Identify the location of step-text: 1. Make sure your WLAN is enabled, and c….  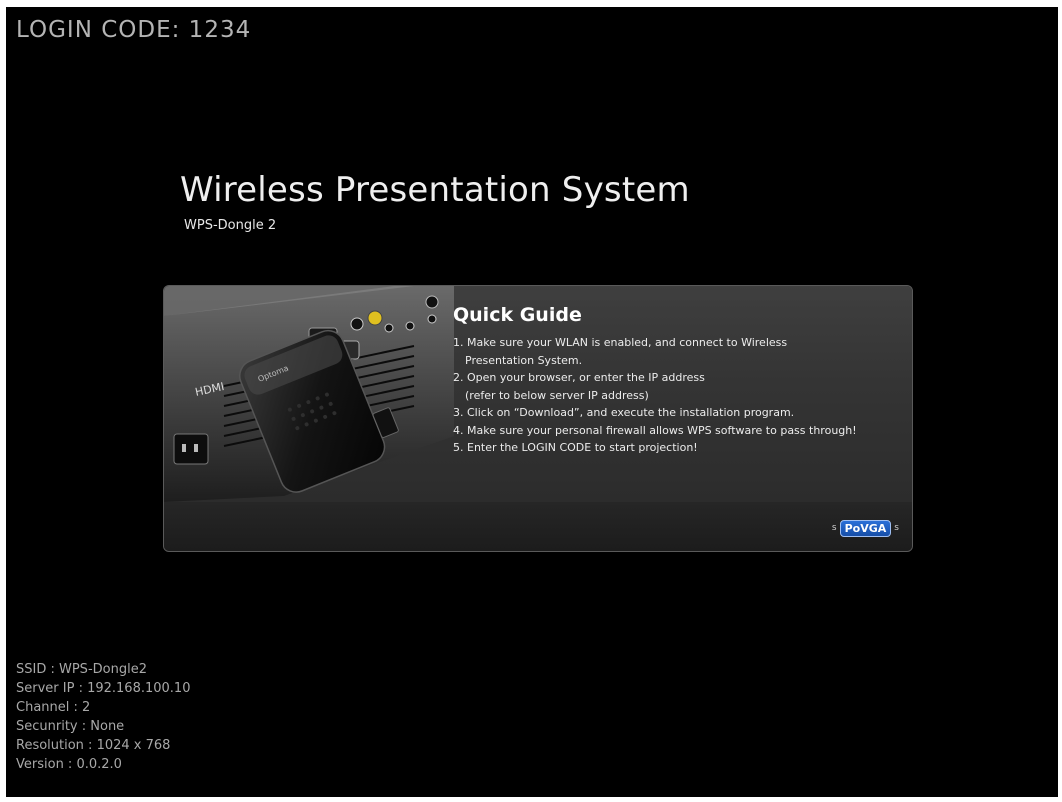
(620, 342).